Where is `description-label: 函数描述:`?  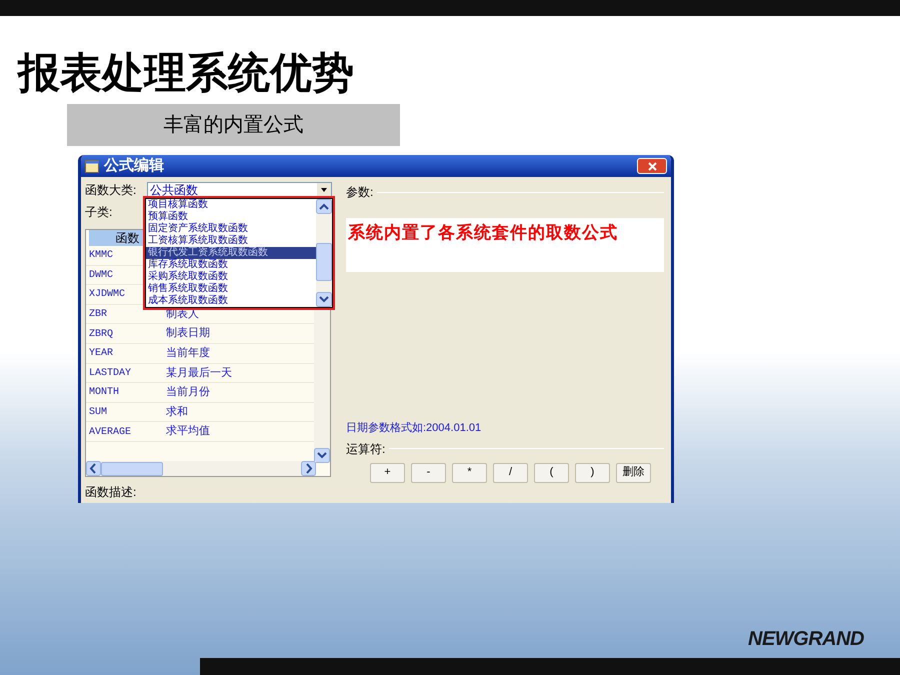
description-label: 函数描述: is located at coordinates (110, 492).